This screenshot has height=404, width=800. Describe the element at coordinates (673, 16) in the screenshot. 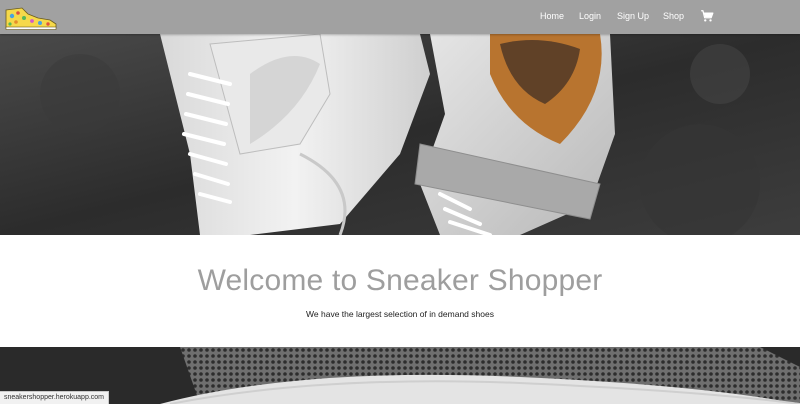

I see `nav-shop-link: Shop` at that location.